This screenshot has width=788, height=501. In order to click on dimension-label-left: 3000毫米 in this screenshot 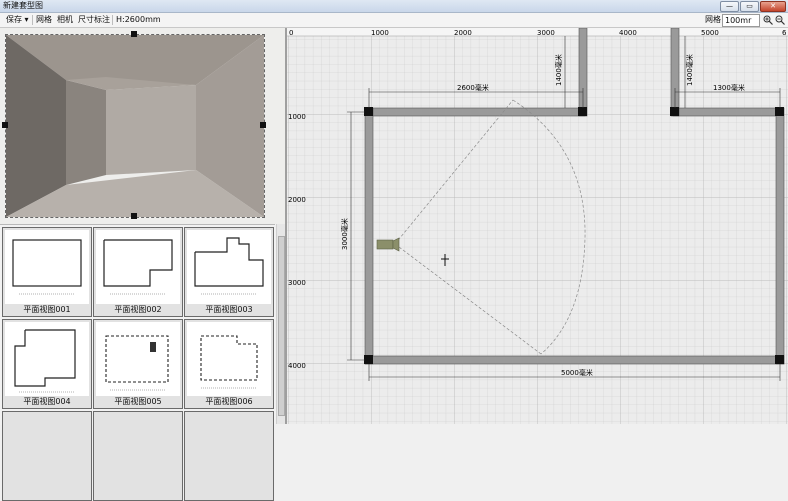, I will do `click(344, 234)`.